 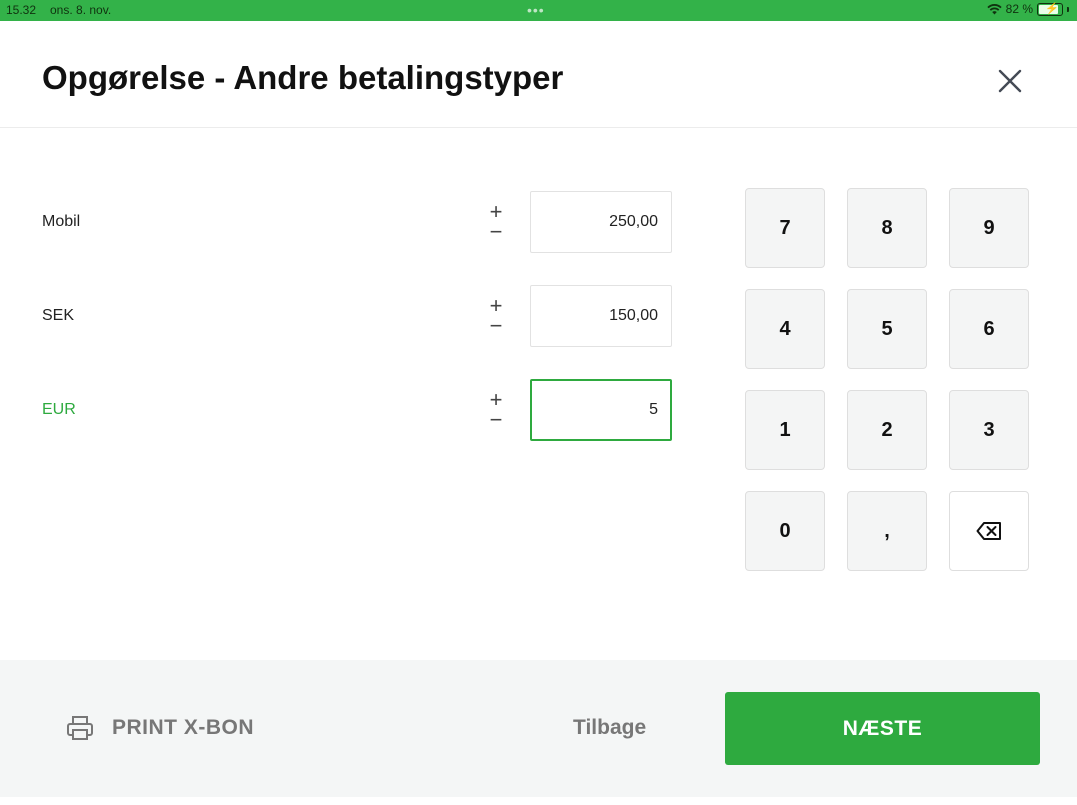 I want to click on key-comma: ,, so click(x=887, y=531).